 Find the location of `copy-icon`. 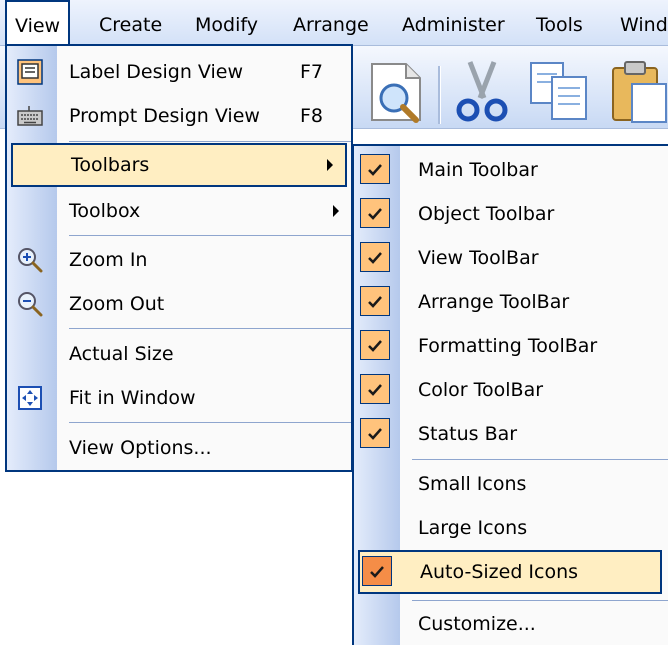

copy-icon is located at coordinates (559, 93).